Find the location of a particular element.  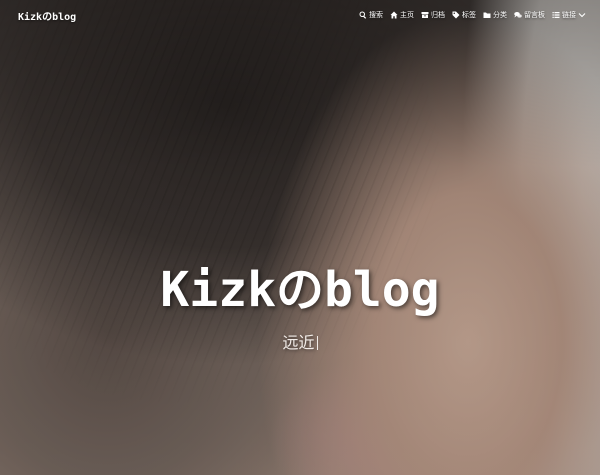

nav-item-tags: 标签 is located at coordinates (464, 15).